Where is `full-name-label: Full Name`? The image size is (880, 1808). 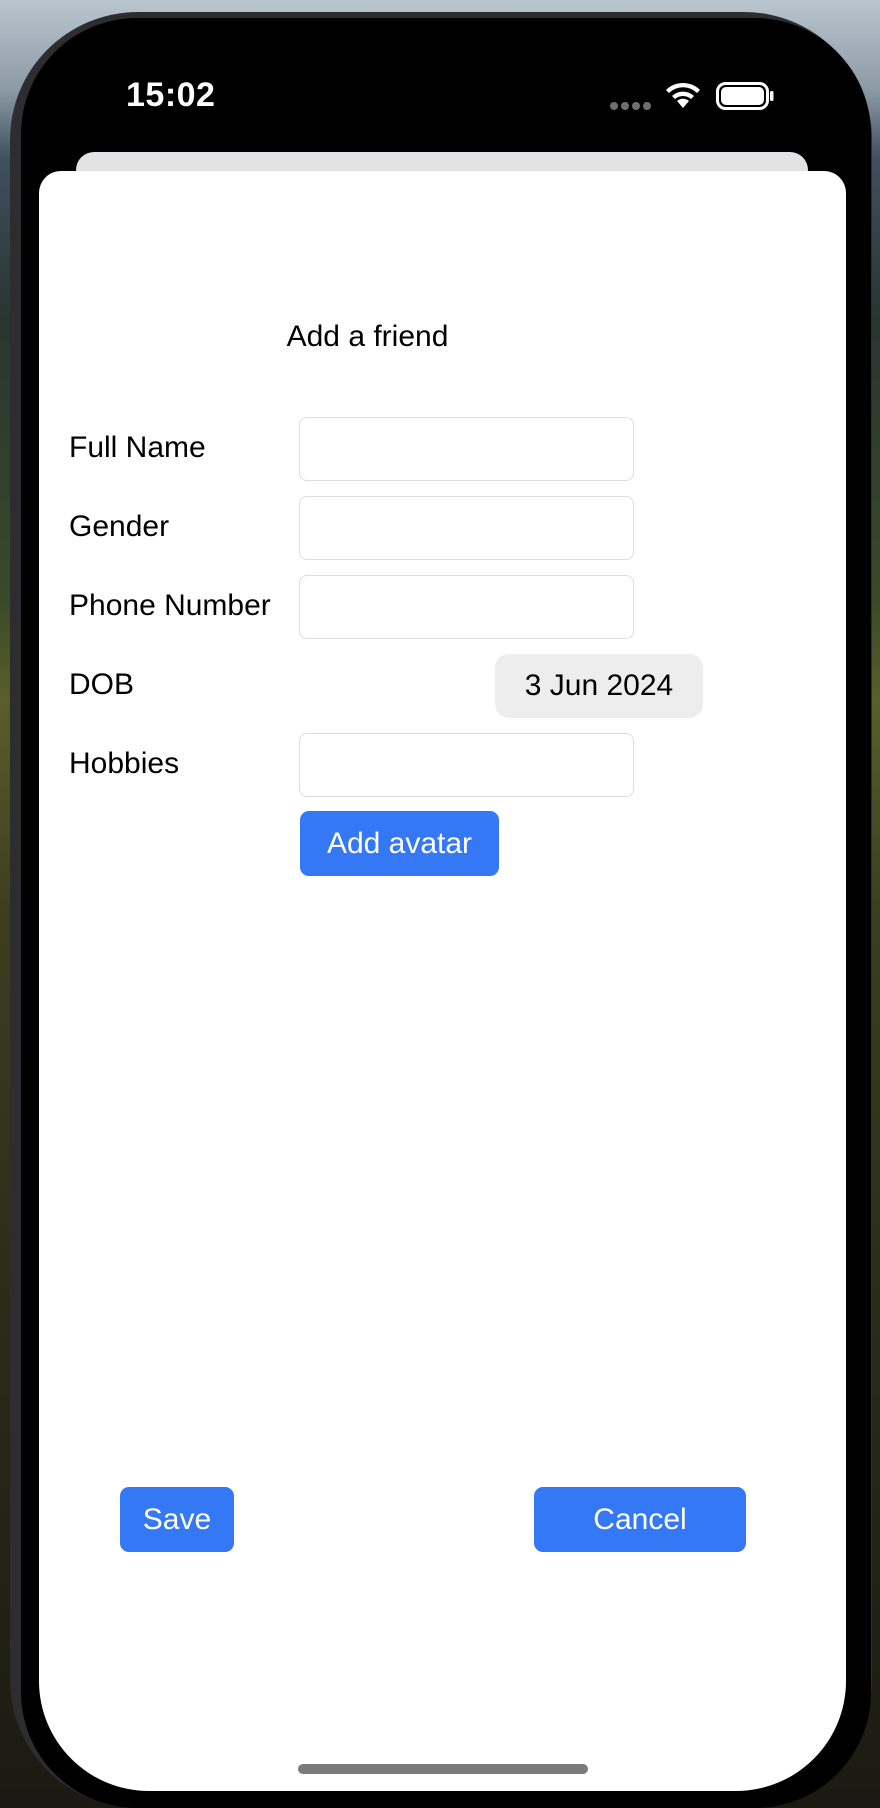 full-name-label: Full Name is located at coordinates (137, 447).